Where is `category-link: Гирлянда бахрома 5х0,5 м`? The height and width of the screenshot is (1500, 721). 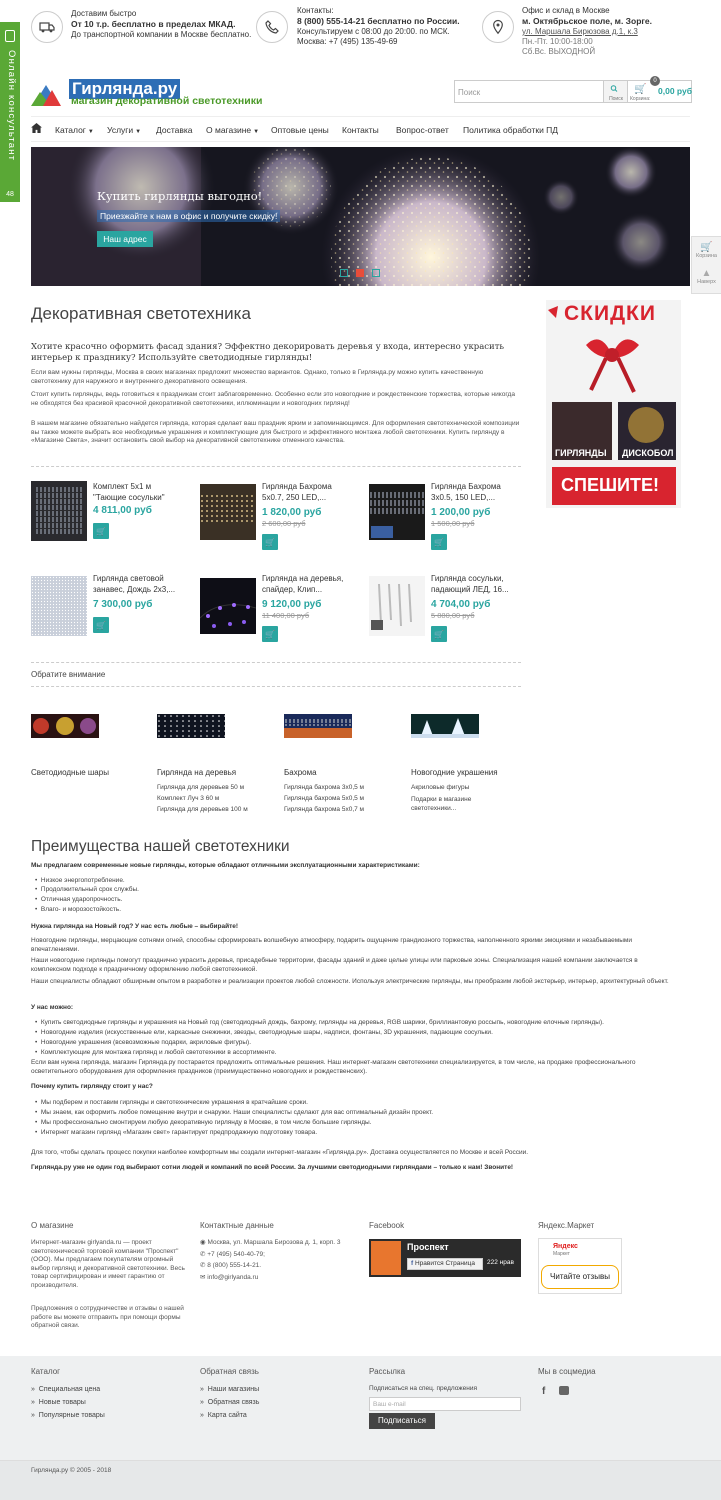 category-link: Гирлянда бахрома 5х0,5 м is located at coordinates (324, 798).